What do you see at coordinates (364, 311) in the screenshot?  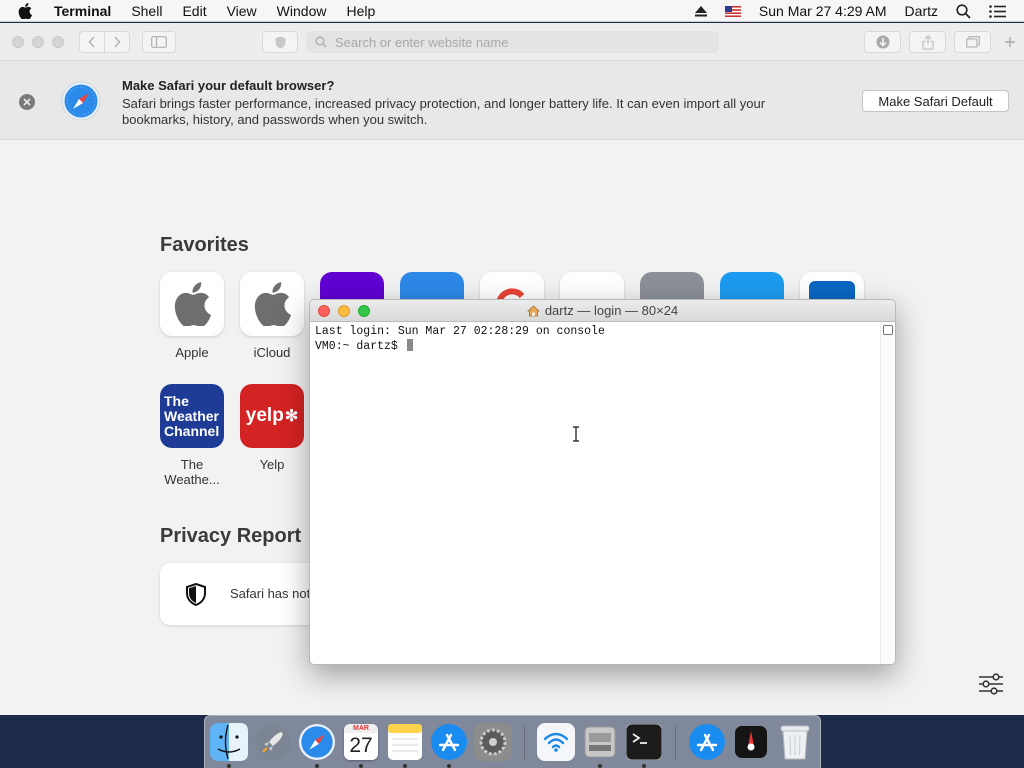 I see `terminal-zoom-button` at bounding box center [364, 311].